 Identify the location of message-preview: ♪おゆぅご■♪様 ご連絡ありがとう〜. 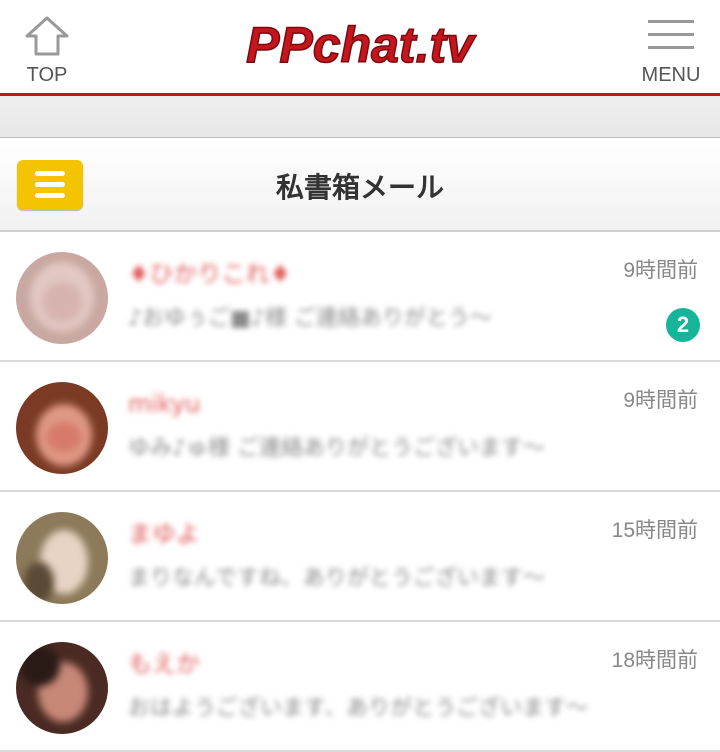
(310, 318).